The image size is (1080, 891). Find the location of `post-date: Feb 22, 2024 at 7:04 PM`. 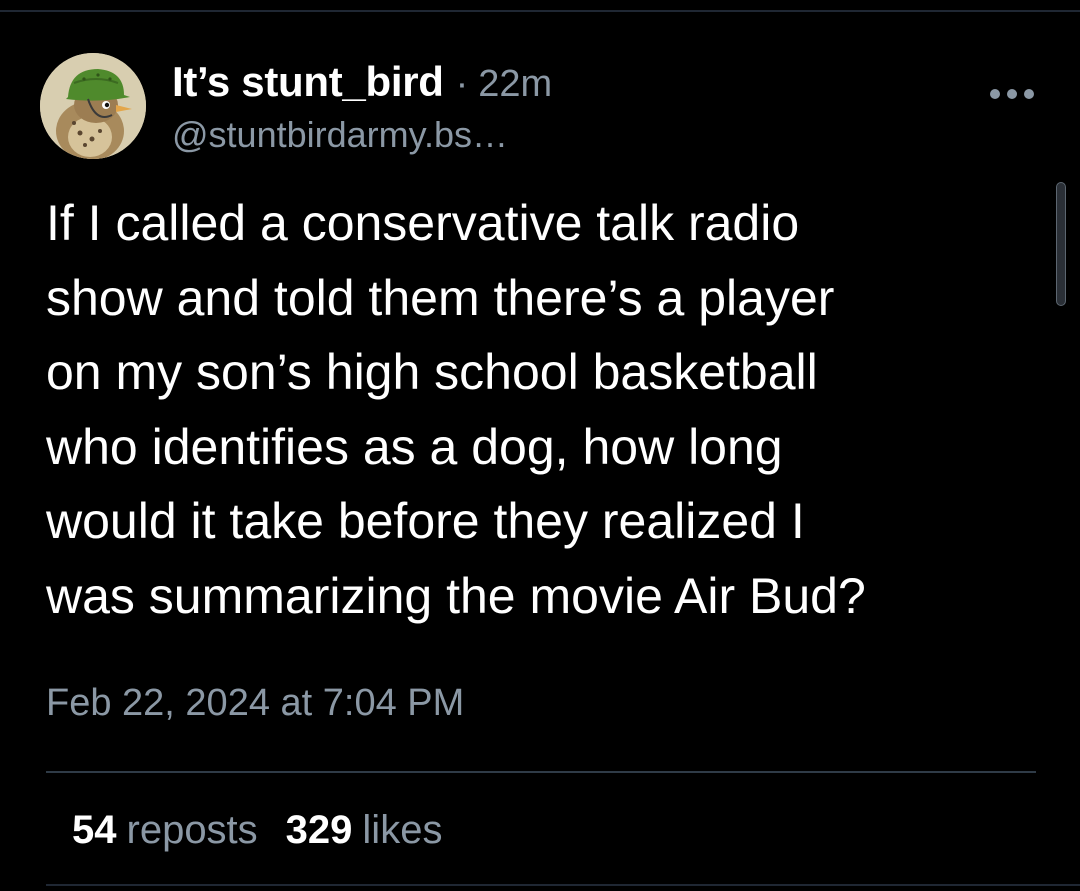

post-date: Feb 22, 2024 at 7:04 PM is located at coordinates (255, 703).